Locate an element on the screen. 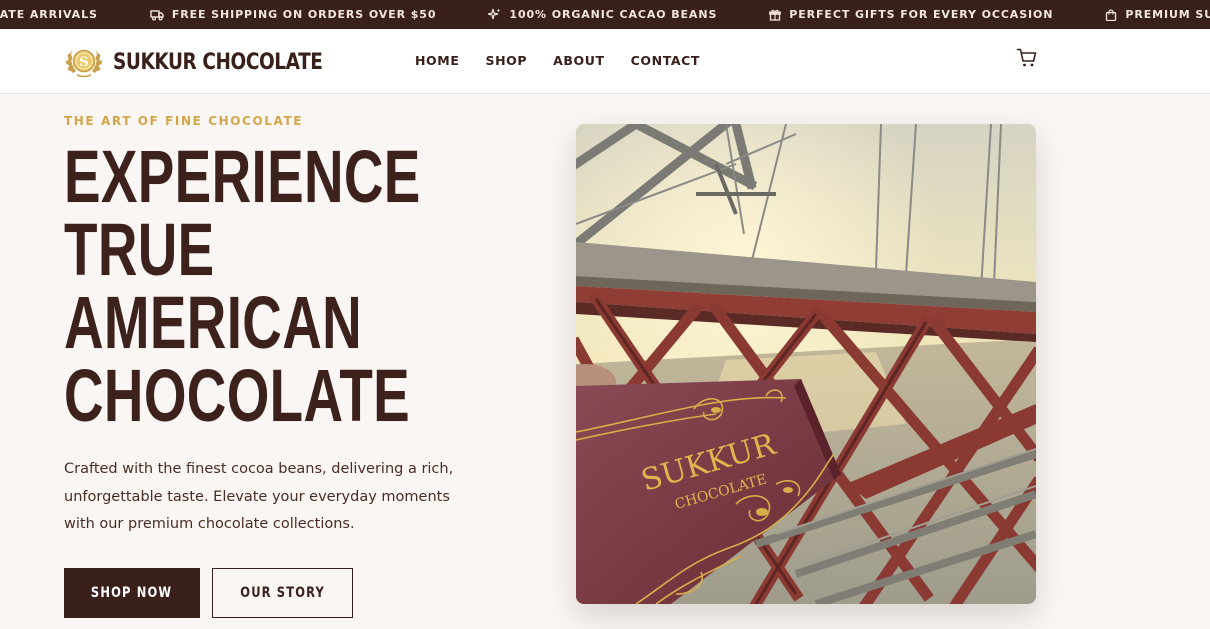 Image resolution: width=1210 pixels, height=629 pixels. announcement-item: PERFECT GIFTS FOR EVERY OCCASION is located at coordinates (911, 14).